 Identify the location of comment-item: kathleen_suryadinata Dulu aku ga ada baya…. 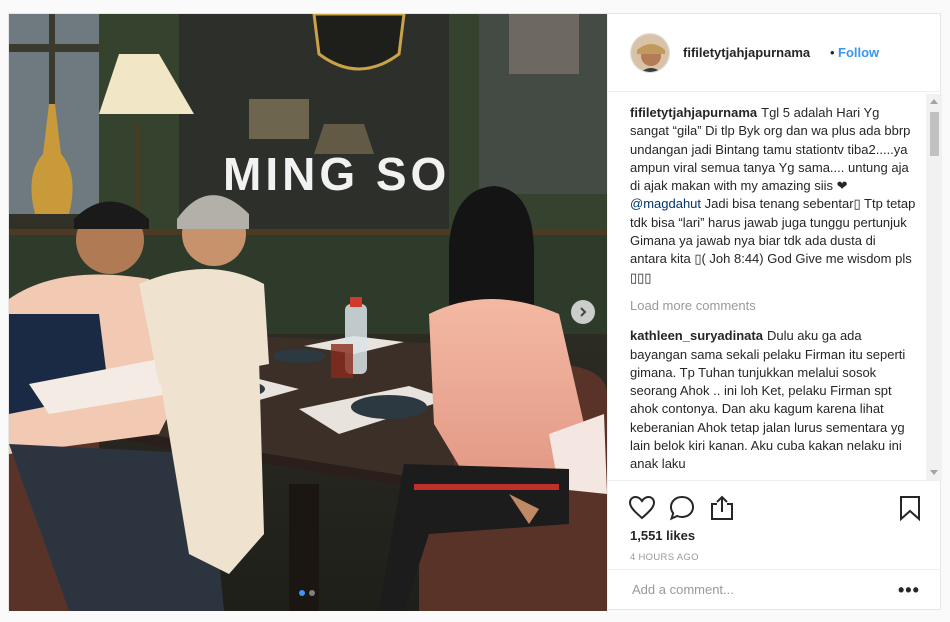
(773, 398).